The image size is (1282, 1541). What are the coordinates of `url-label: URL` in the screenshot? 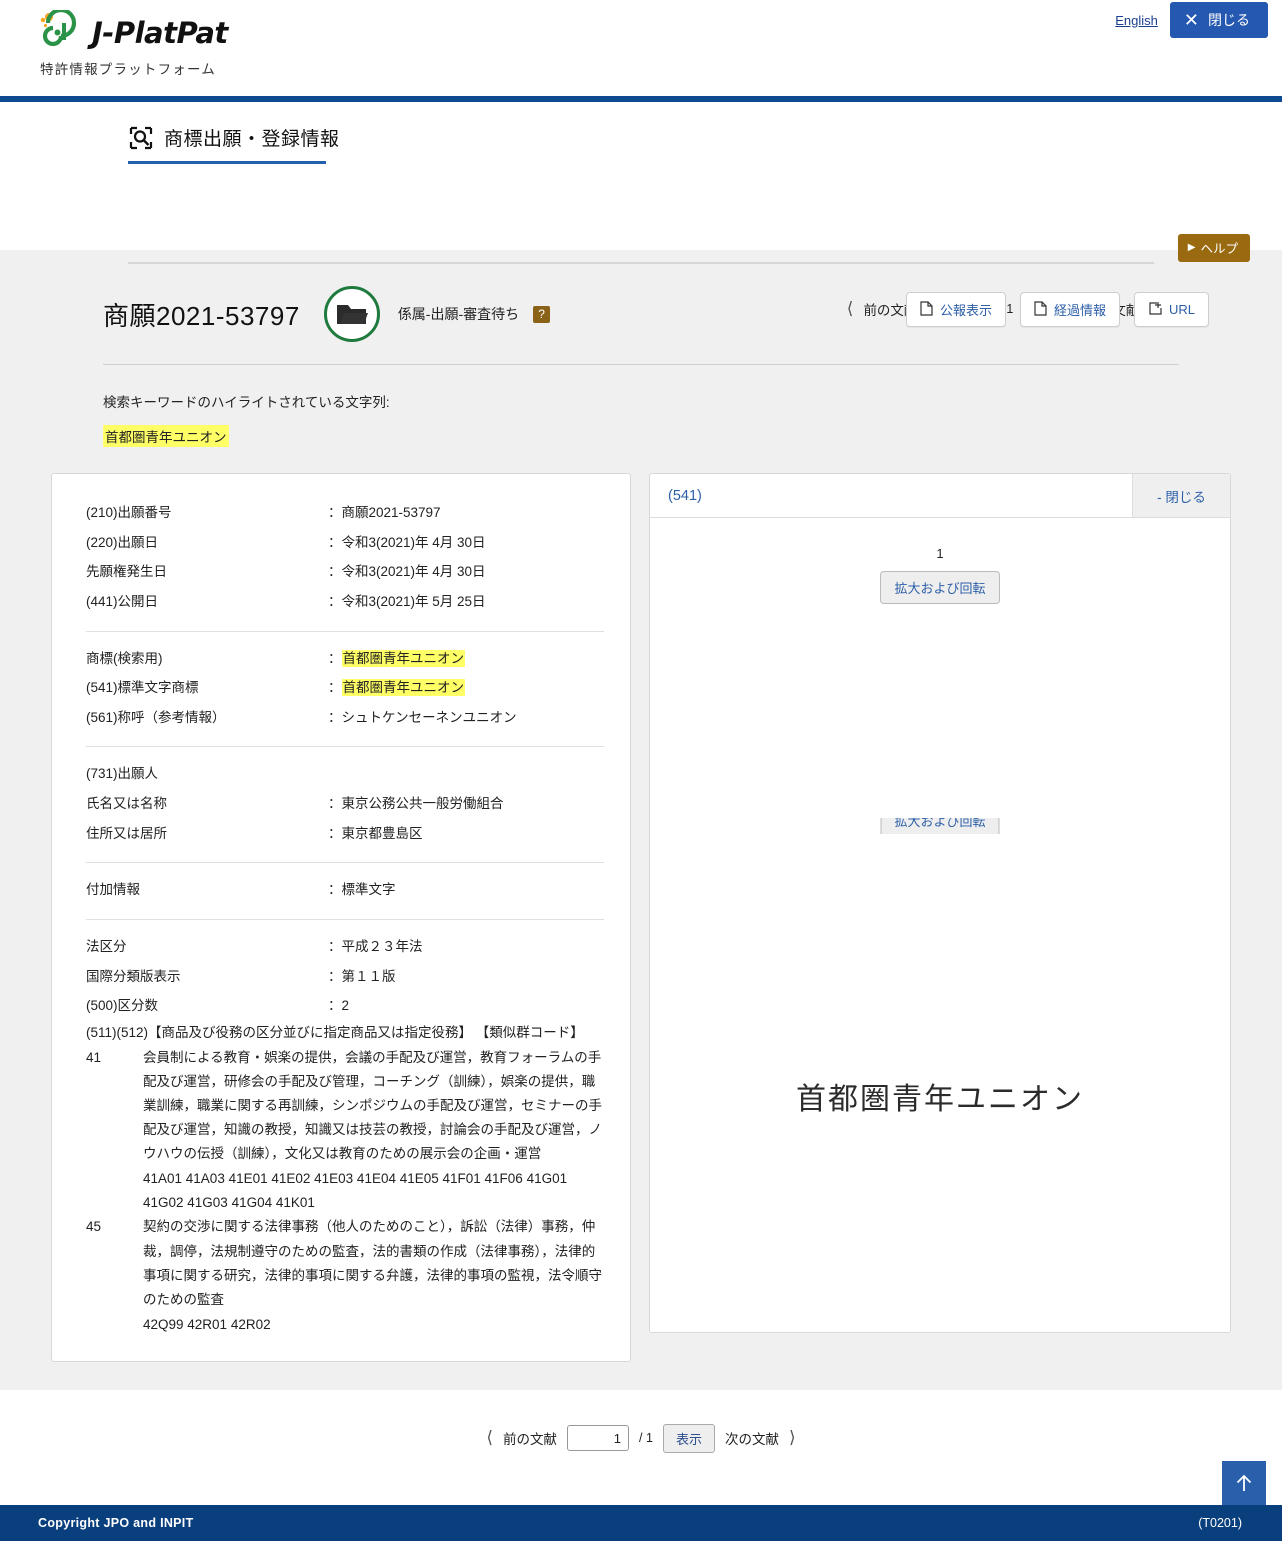 It's located at (1181, 309).